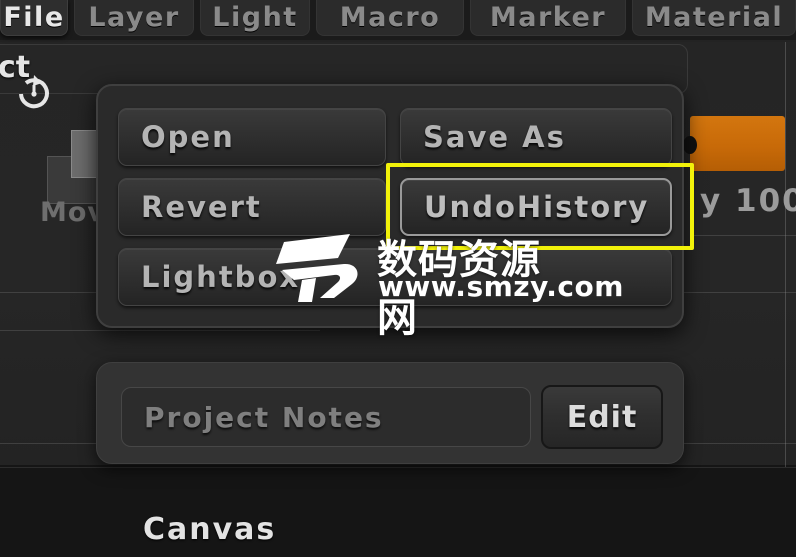 This screenshot has width=796, height=557. I want to click on menu-tab-bar: File Layer Light Macro Marker Material, so click(398, 20).